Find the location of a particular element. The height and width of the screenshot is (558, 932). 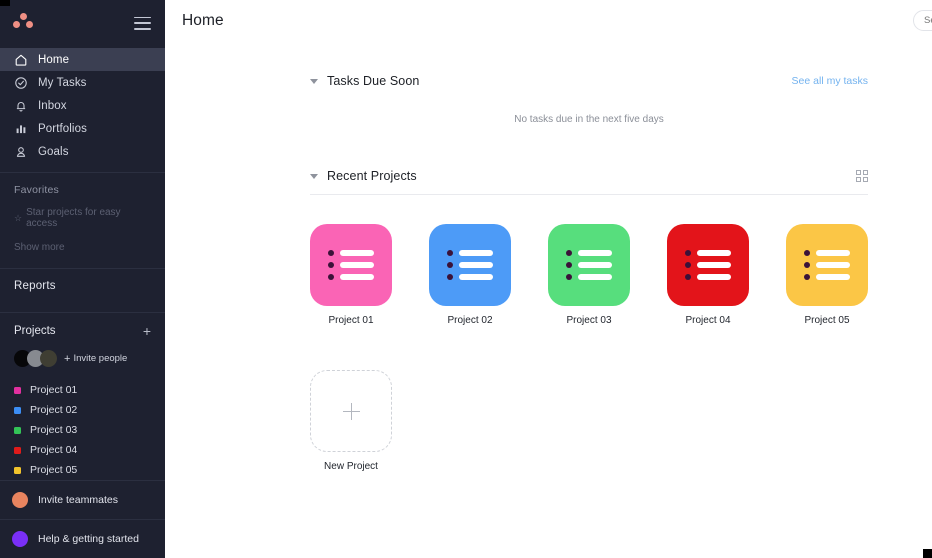

sidebar-nav: Home My Tasks Inbox Portfolios Goals is located at coordinates (82, 105).